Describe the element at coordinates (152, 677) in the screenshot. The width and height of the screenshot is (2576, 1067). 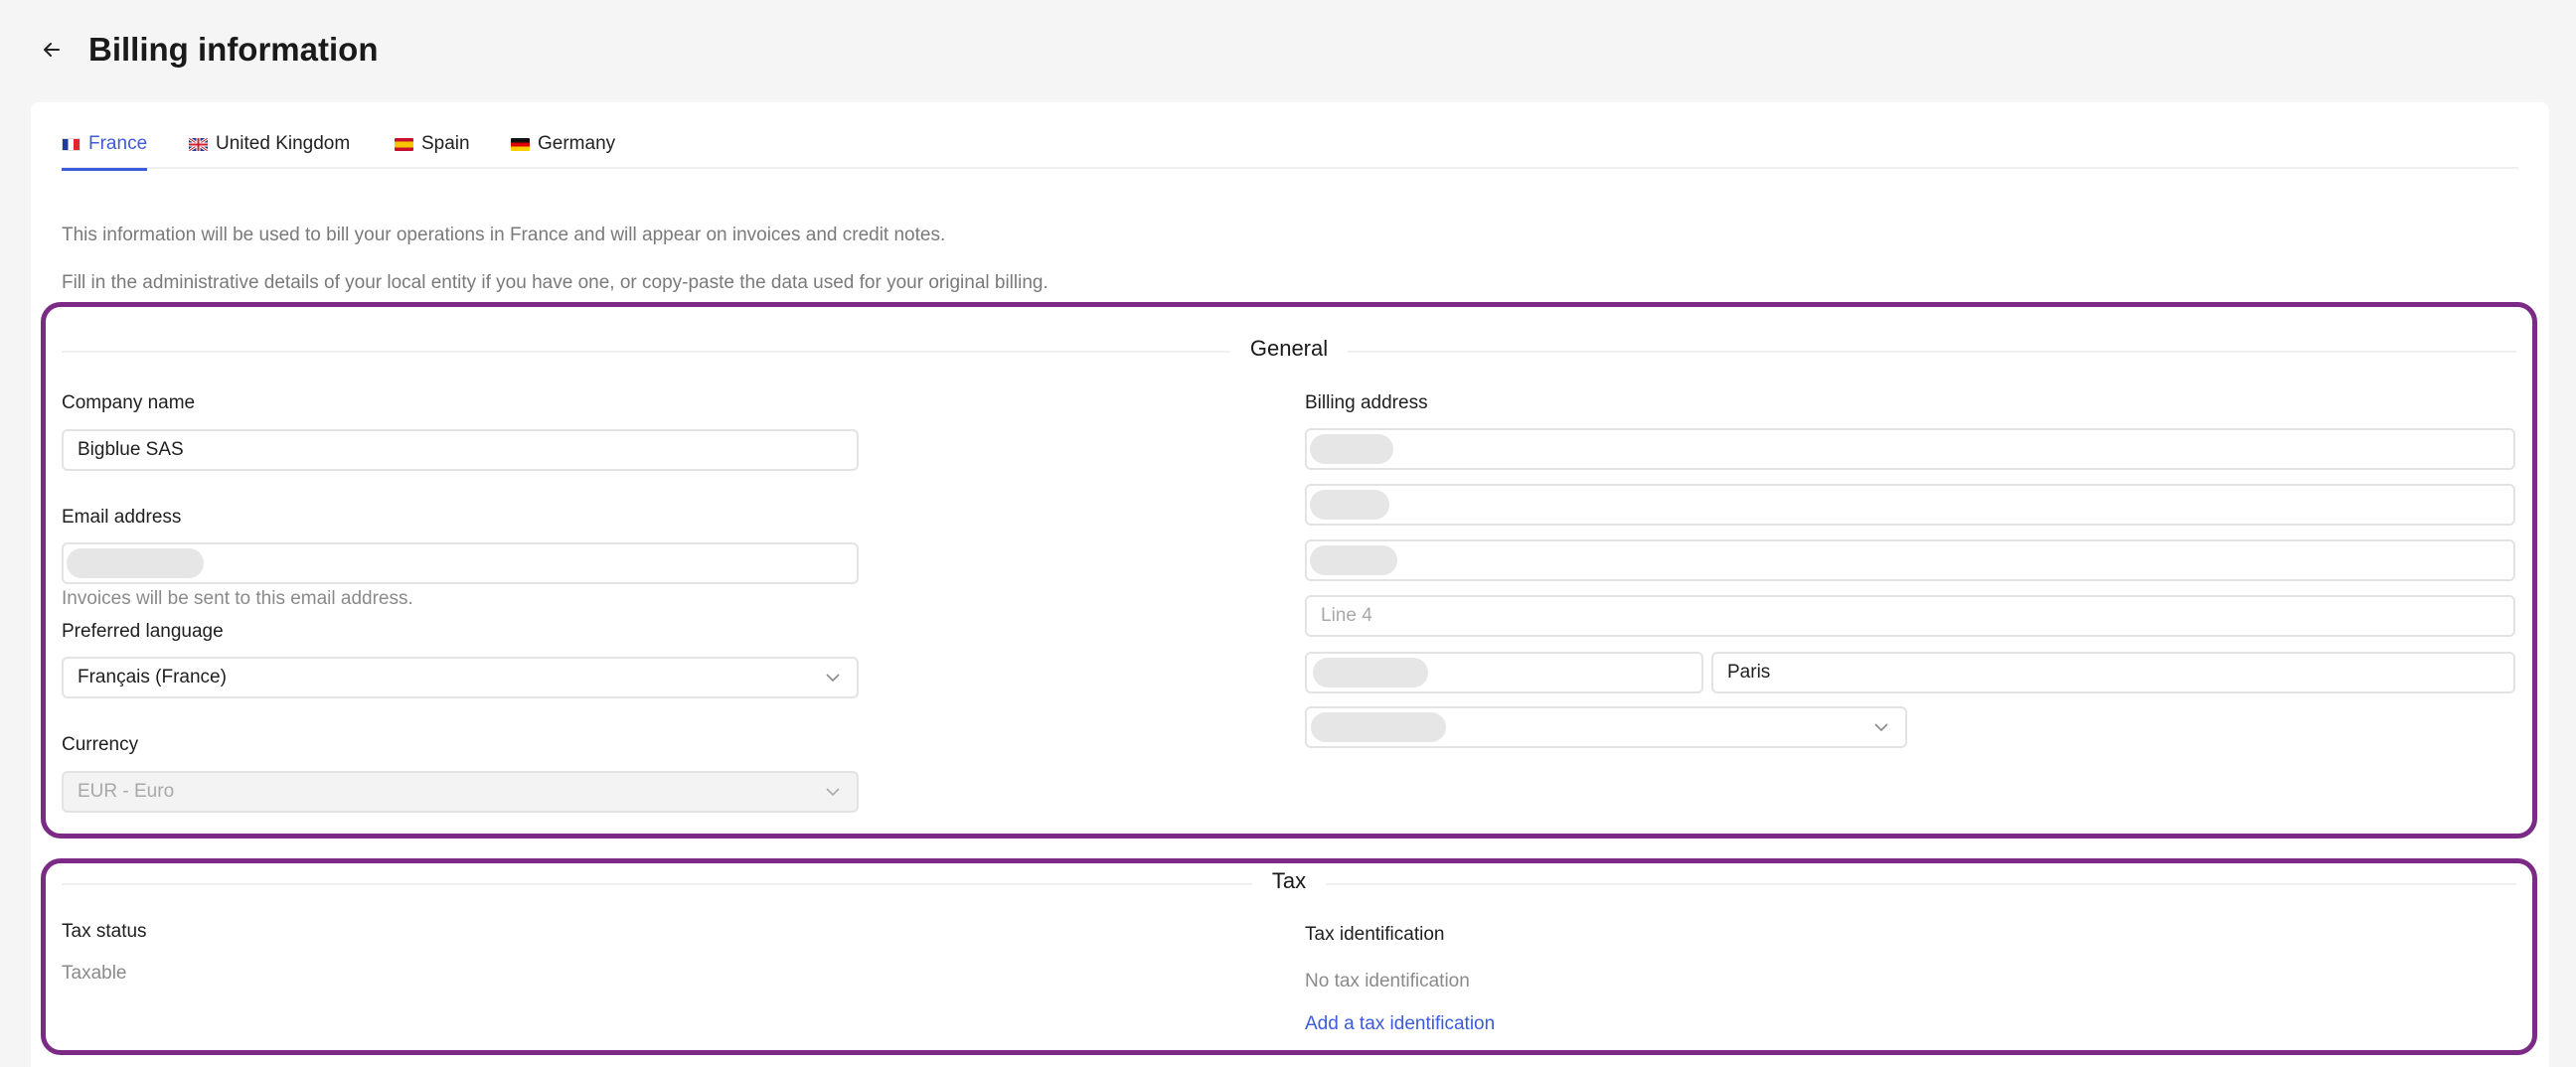
I see `language-value: Français (France)` at that location.